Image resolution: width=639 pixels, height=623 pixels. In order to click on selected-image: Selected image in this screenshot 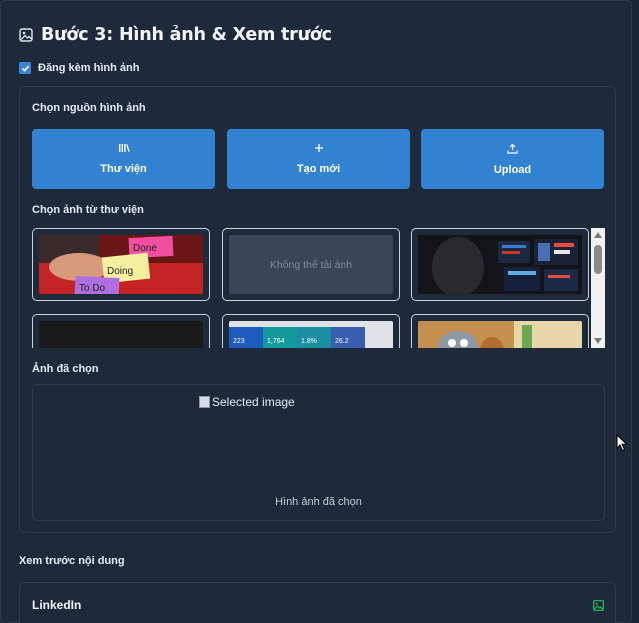, I will do `click(247, 402)`.